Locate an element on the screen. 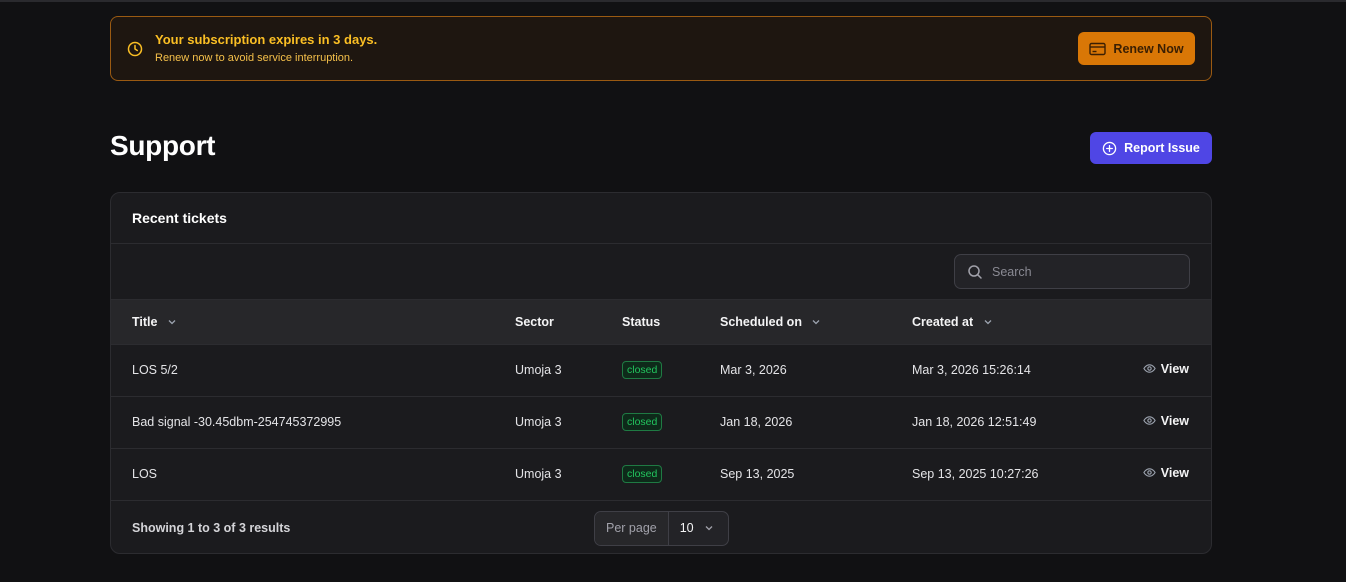 This screenshot has width=1346, height=582. top-border is located at coordinates (673, 1).